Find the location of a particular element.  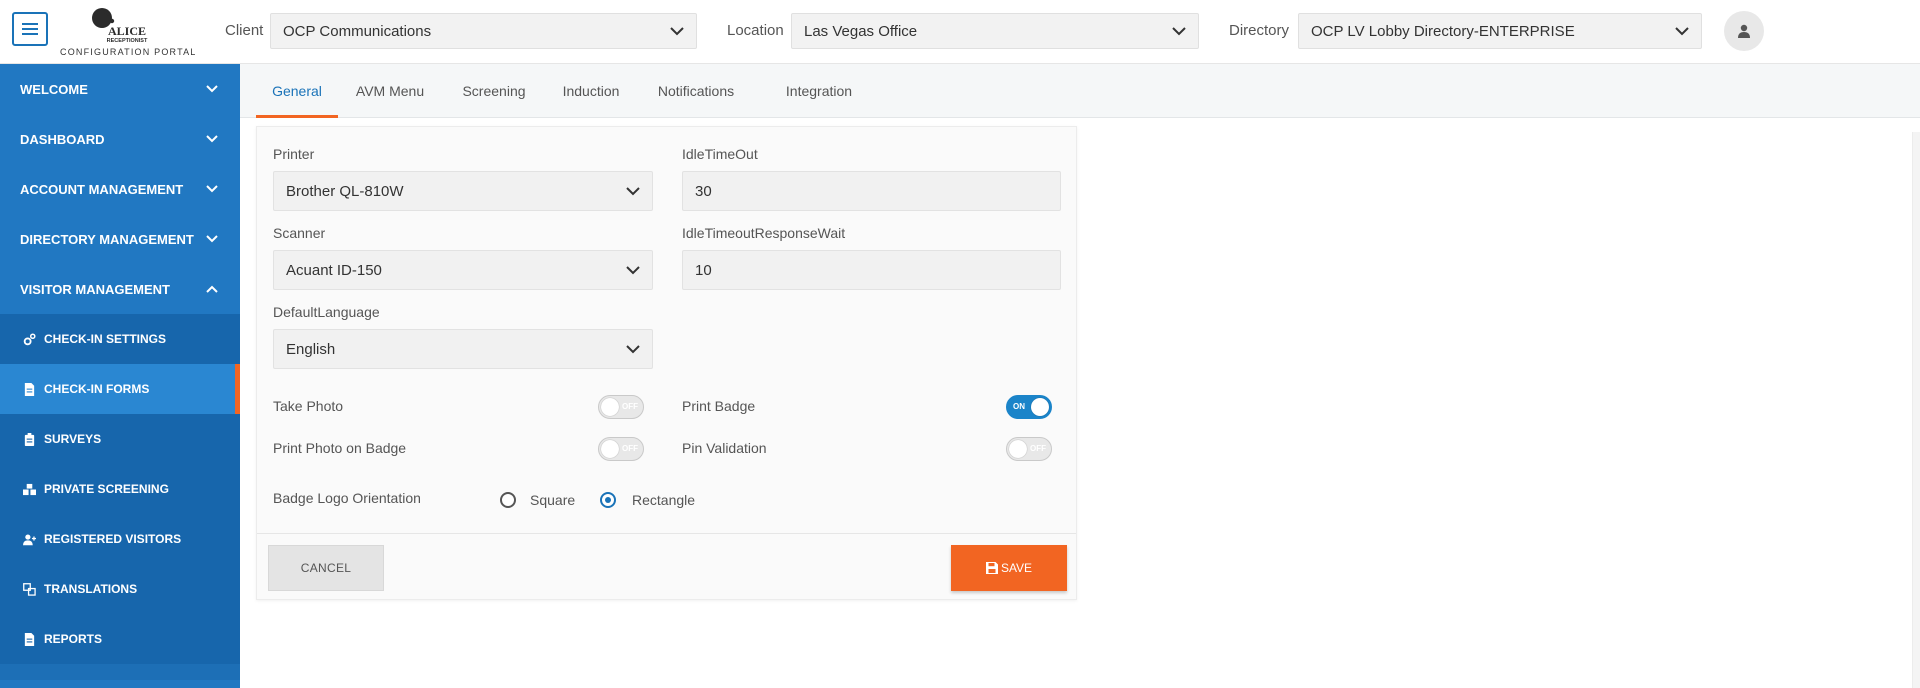

idle-wait-value: 10 is located at coordinates (703, 270).